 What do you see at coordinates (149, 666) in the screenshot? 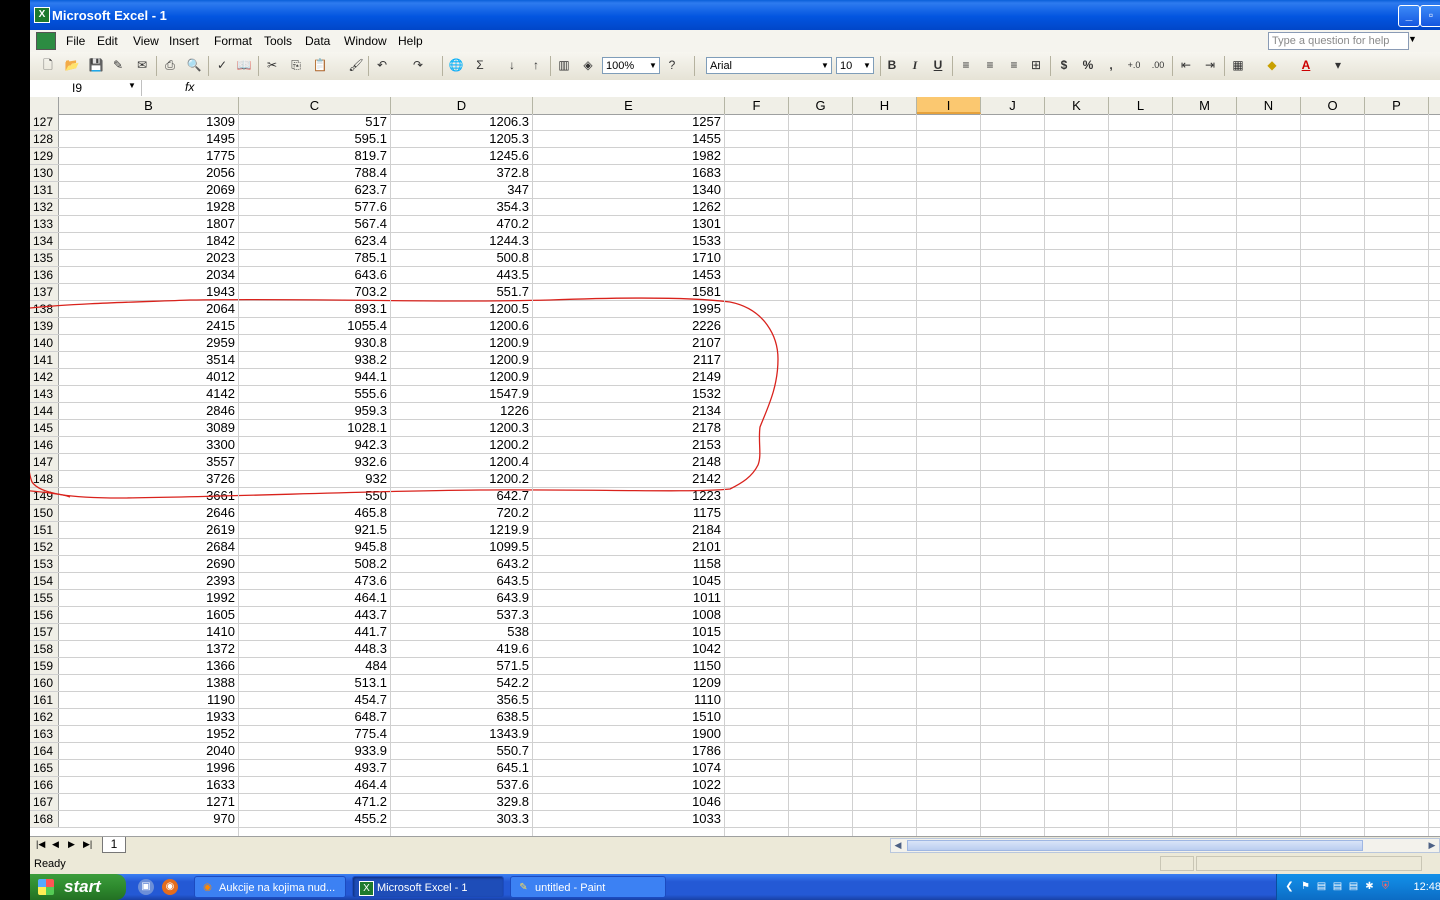
I see `cell-b: 1366` at bounding box center [149, 666].